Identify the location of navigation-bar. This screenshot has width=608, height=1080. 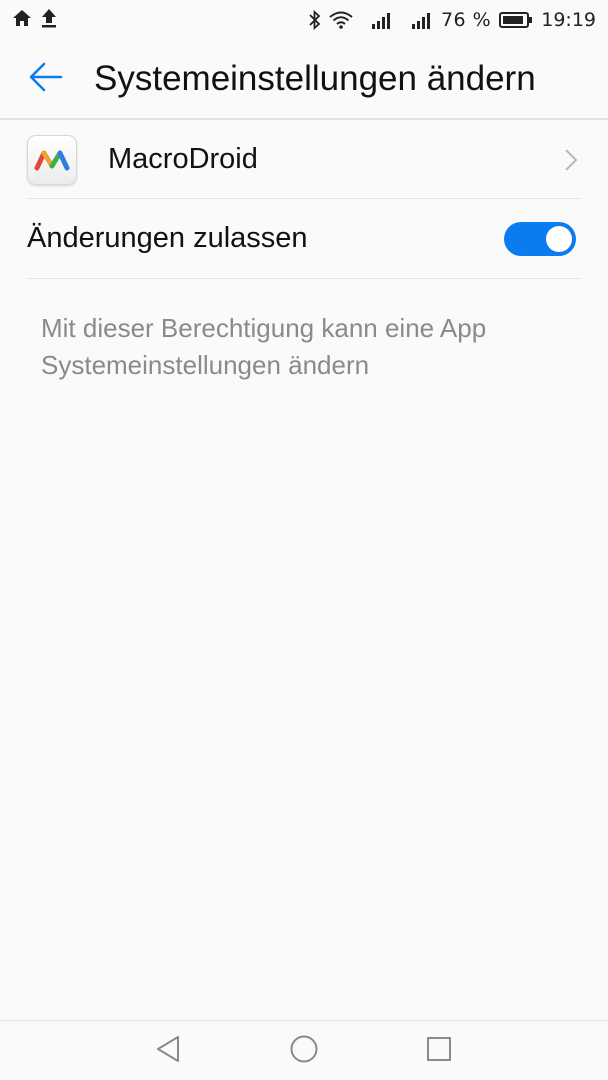
(304, 1050).